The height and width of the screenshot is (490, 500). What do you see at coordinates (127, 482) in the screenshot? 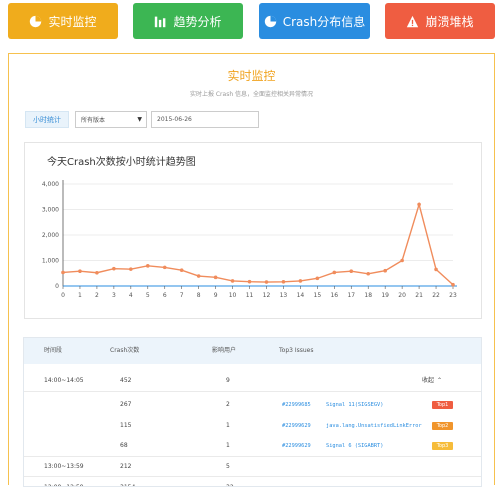
I see `cell-count: 3154` at bounding box center [127, 482].